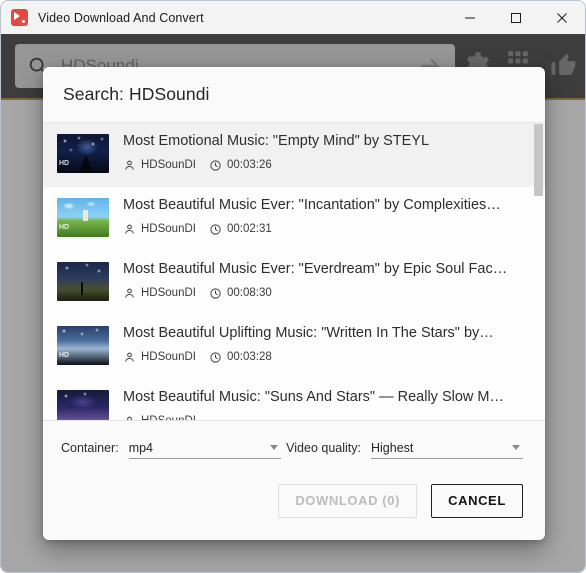 The height and width of the screenshot is (573, 586). What do you see at coordinates (323, 447) in the screenshot?
I see `quality-label: Video quality:` at bounding box center [323, 447].